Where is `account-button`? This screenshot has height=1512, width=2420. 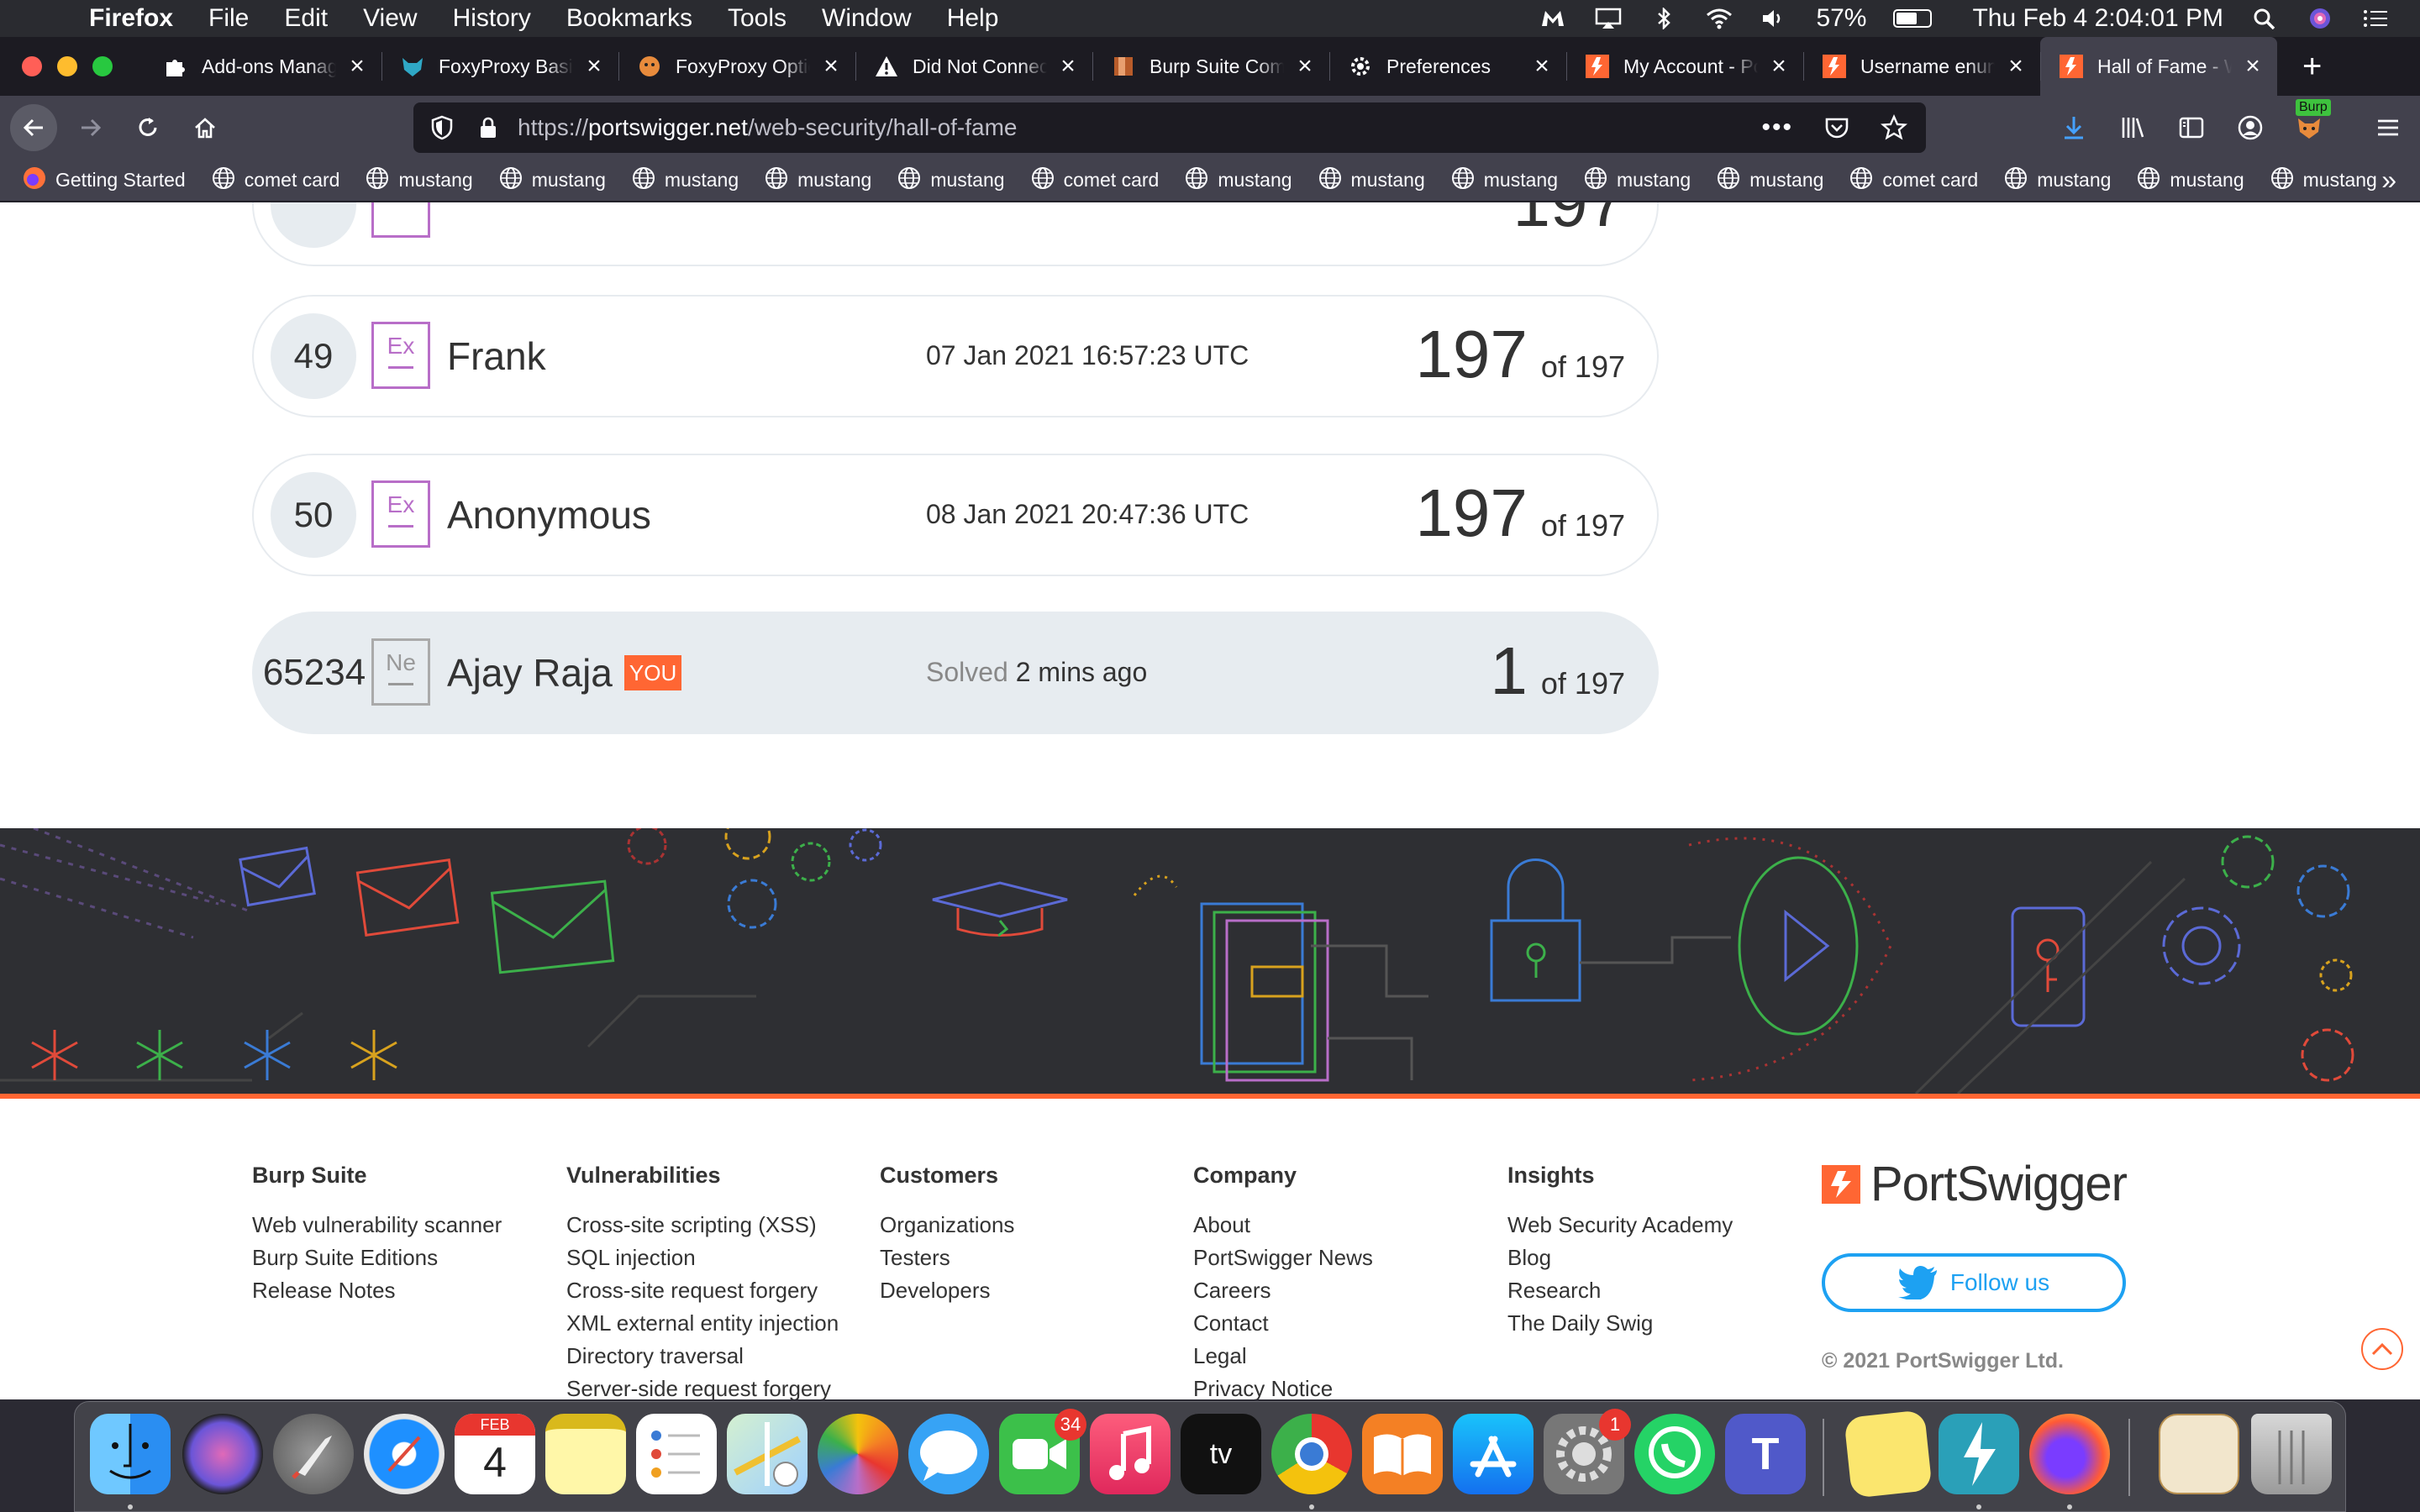 account-button is located at coordinates (2250, 128).